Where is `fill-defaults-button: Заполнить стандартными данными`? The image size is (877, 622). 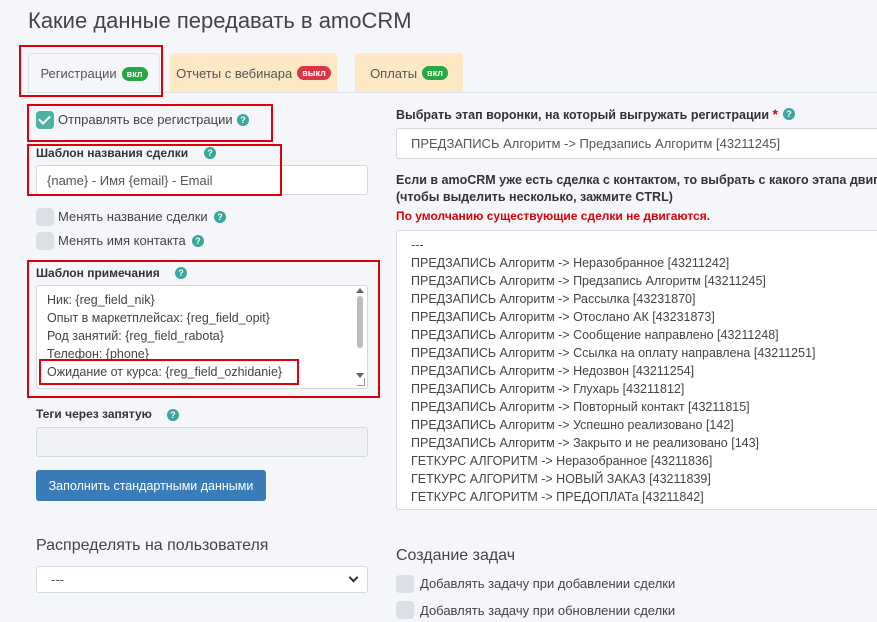
fill-defaults-button: Заполнить стандартными данными is located at coordinates (151, 485).